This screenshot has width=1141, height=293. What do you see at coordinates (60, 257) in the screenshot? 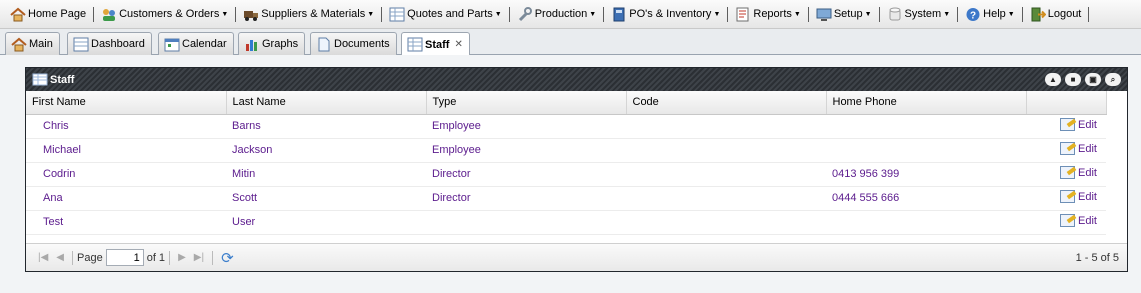
I see `prev-page-icon: ◀` at bounding box center [60, 257].